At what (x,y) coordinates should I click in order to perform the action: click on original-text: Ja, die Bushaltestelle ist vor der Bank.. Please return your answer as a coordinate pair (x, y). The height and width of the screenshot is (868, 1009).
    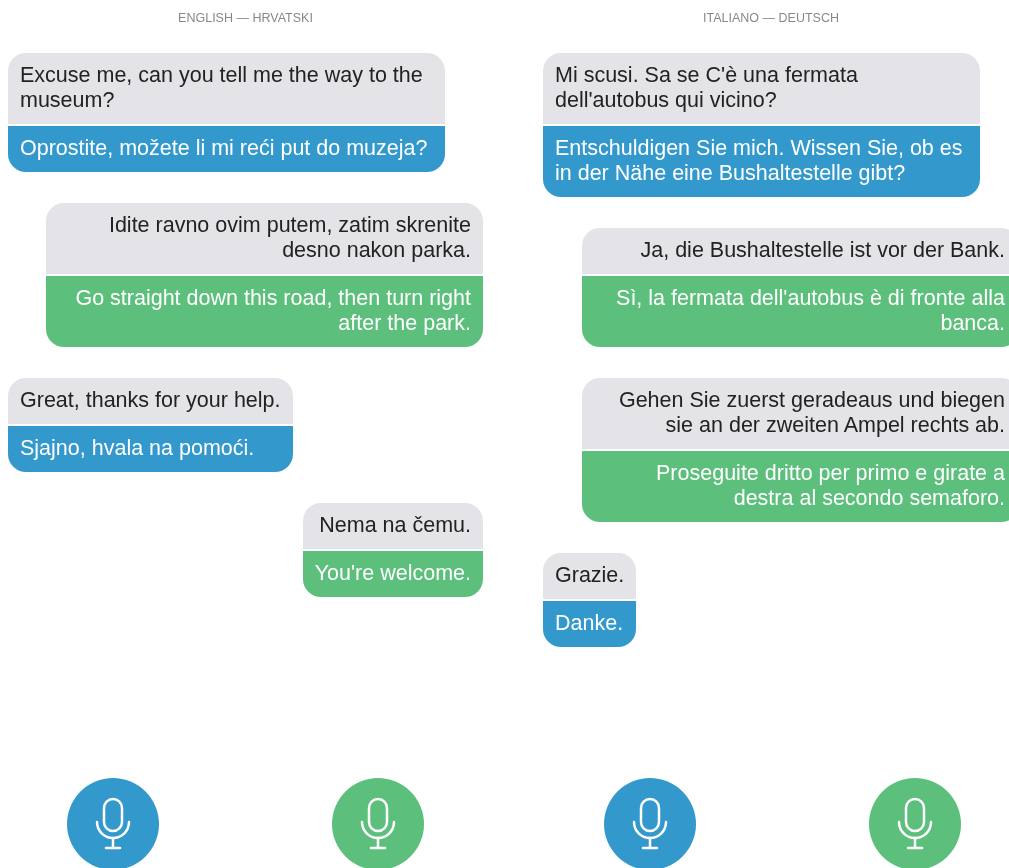
    Looking at the image, I should click on (795, 251).